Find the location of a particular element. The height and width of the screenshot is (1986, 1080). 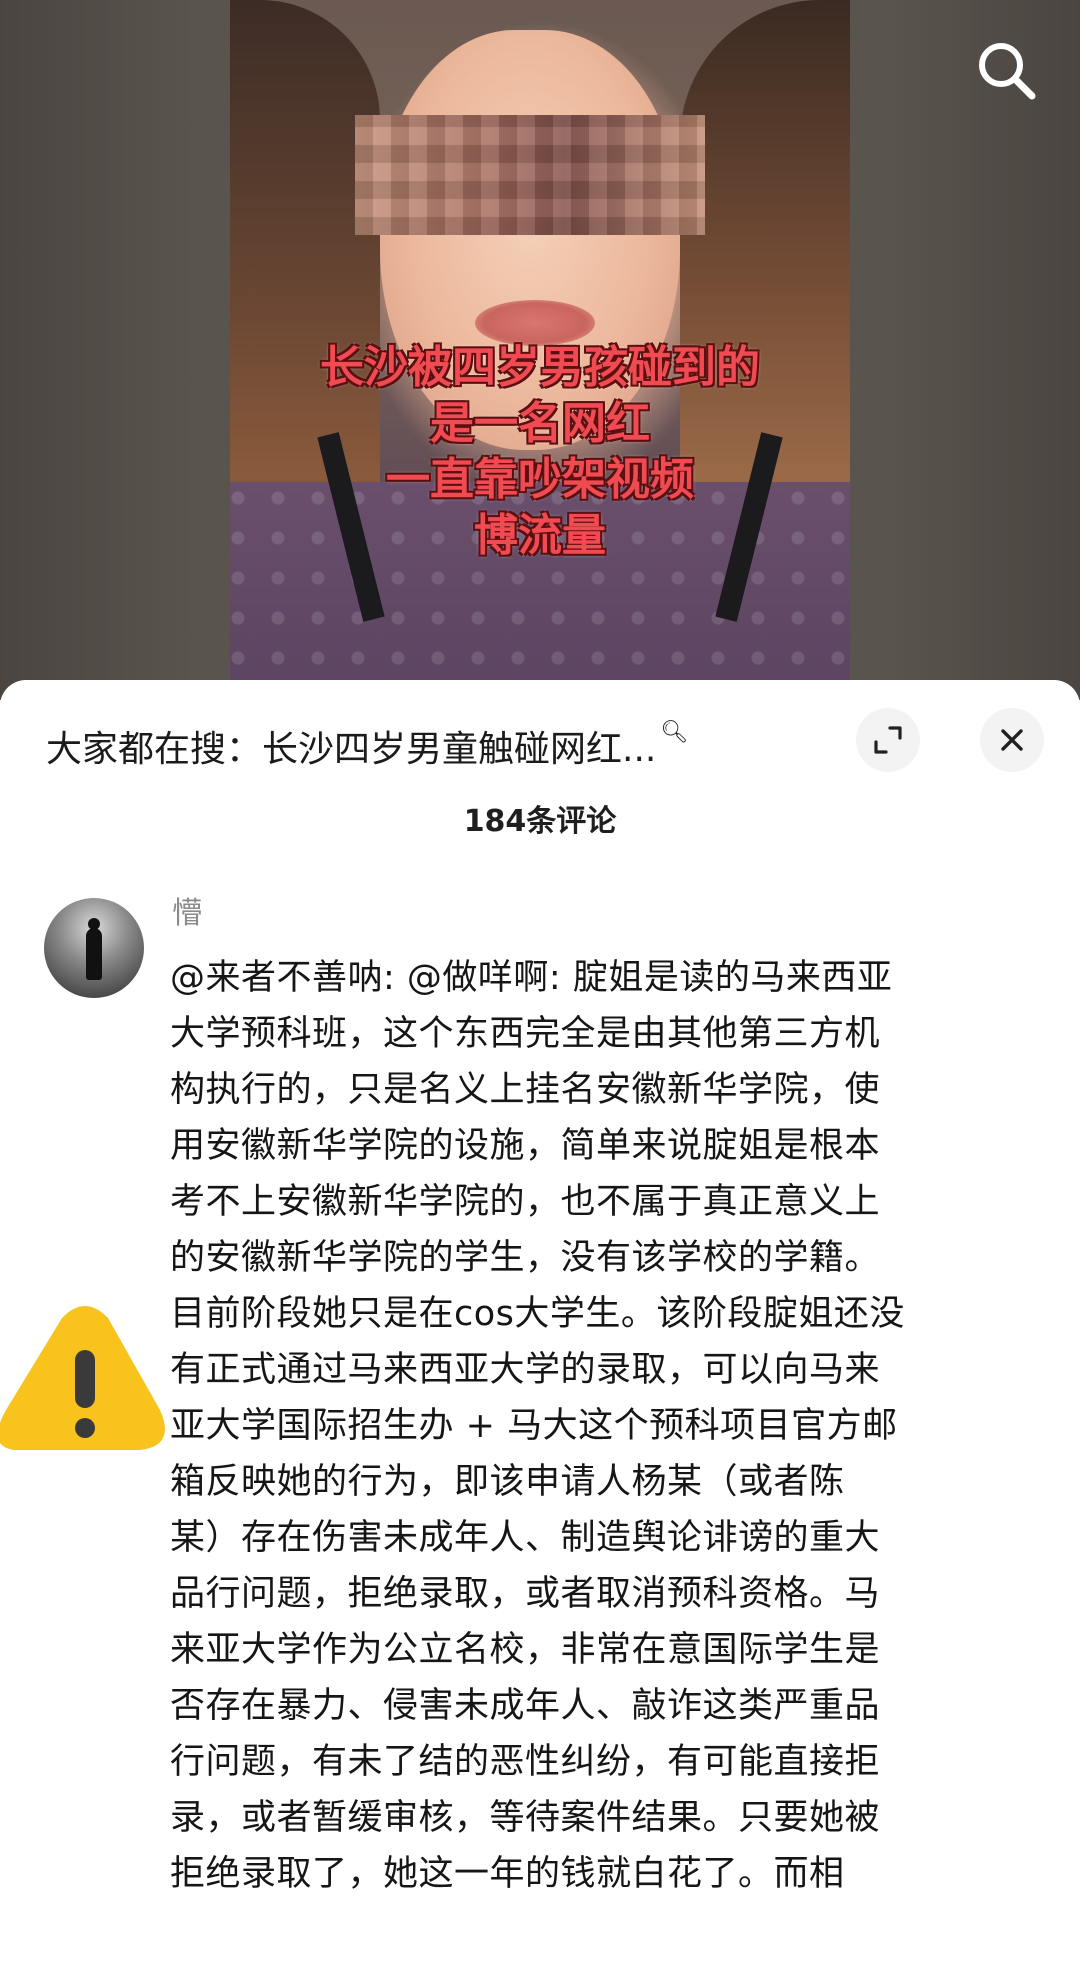

expand-button is located at coordinates (888, 740).